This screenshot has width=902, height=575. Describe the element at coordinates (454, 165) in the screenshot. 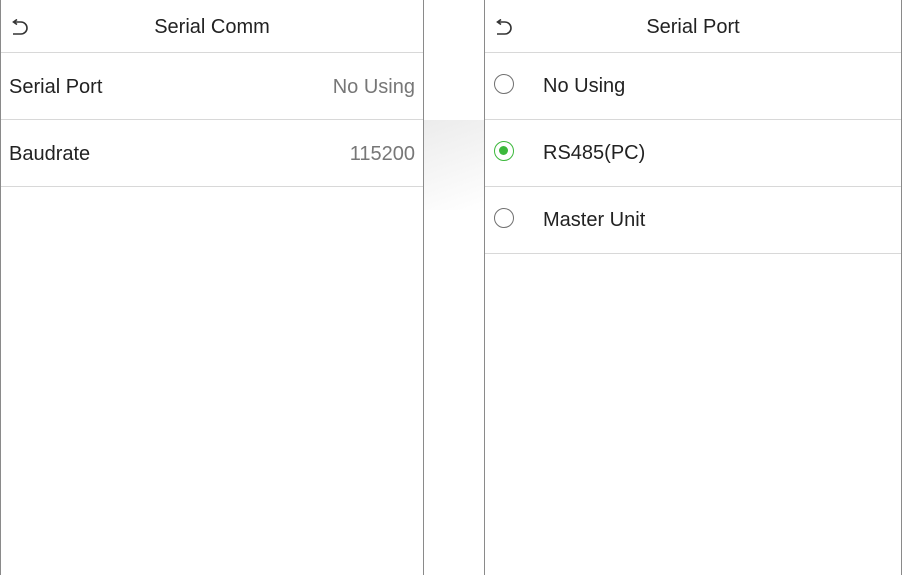

I see `watermark-shape-left` at that location.